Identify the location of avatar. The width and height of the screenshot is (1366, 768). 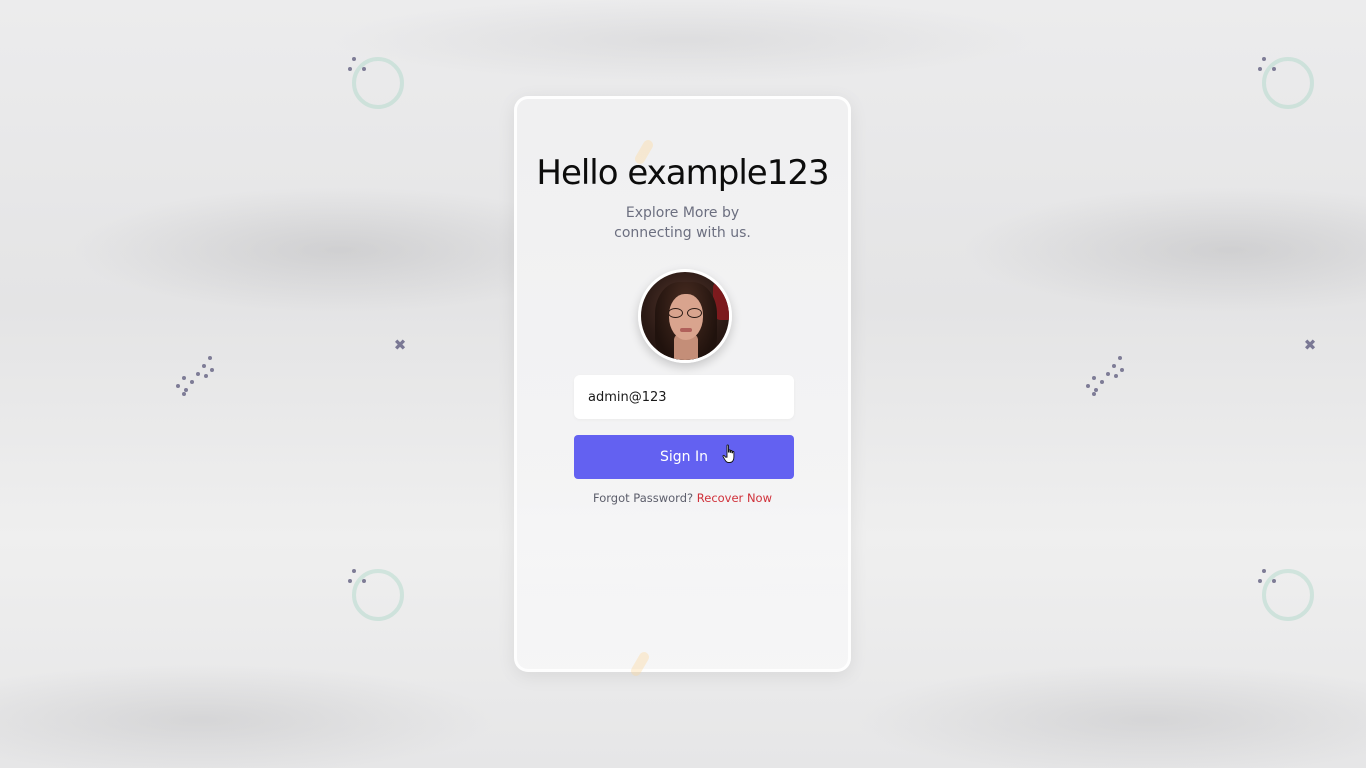
(685, 316).